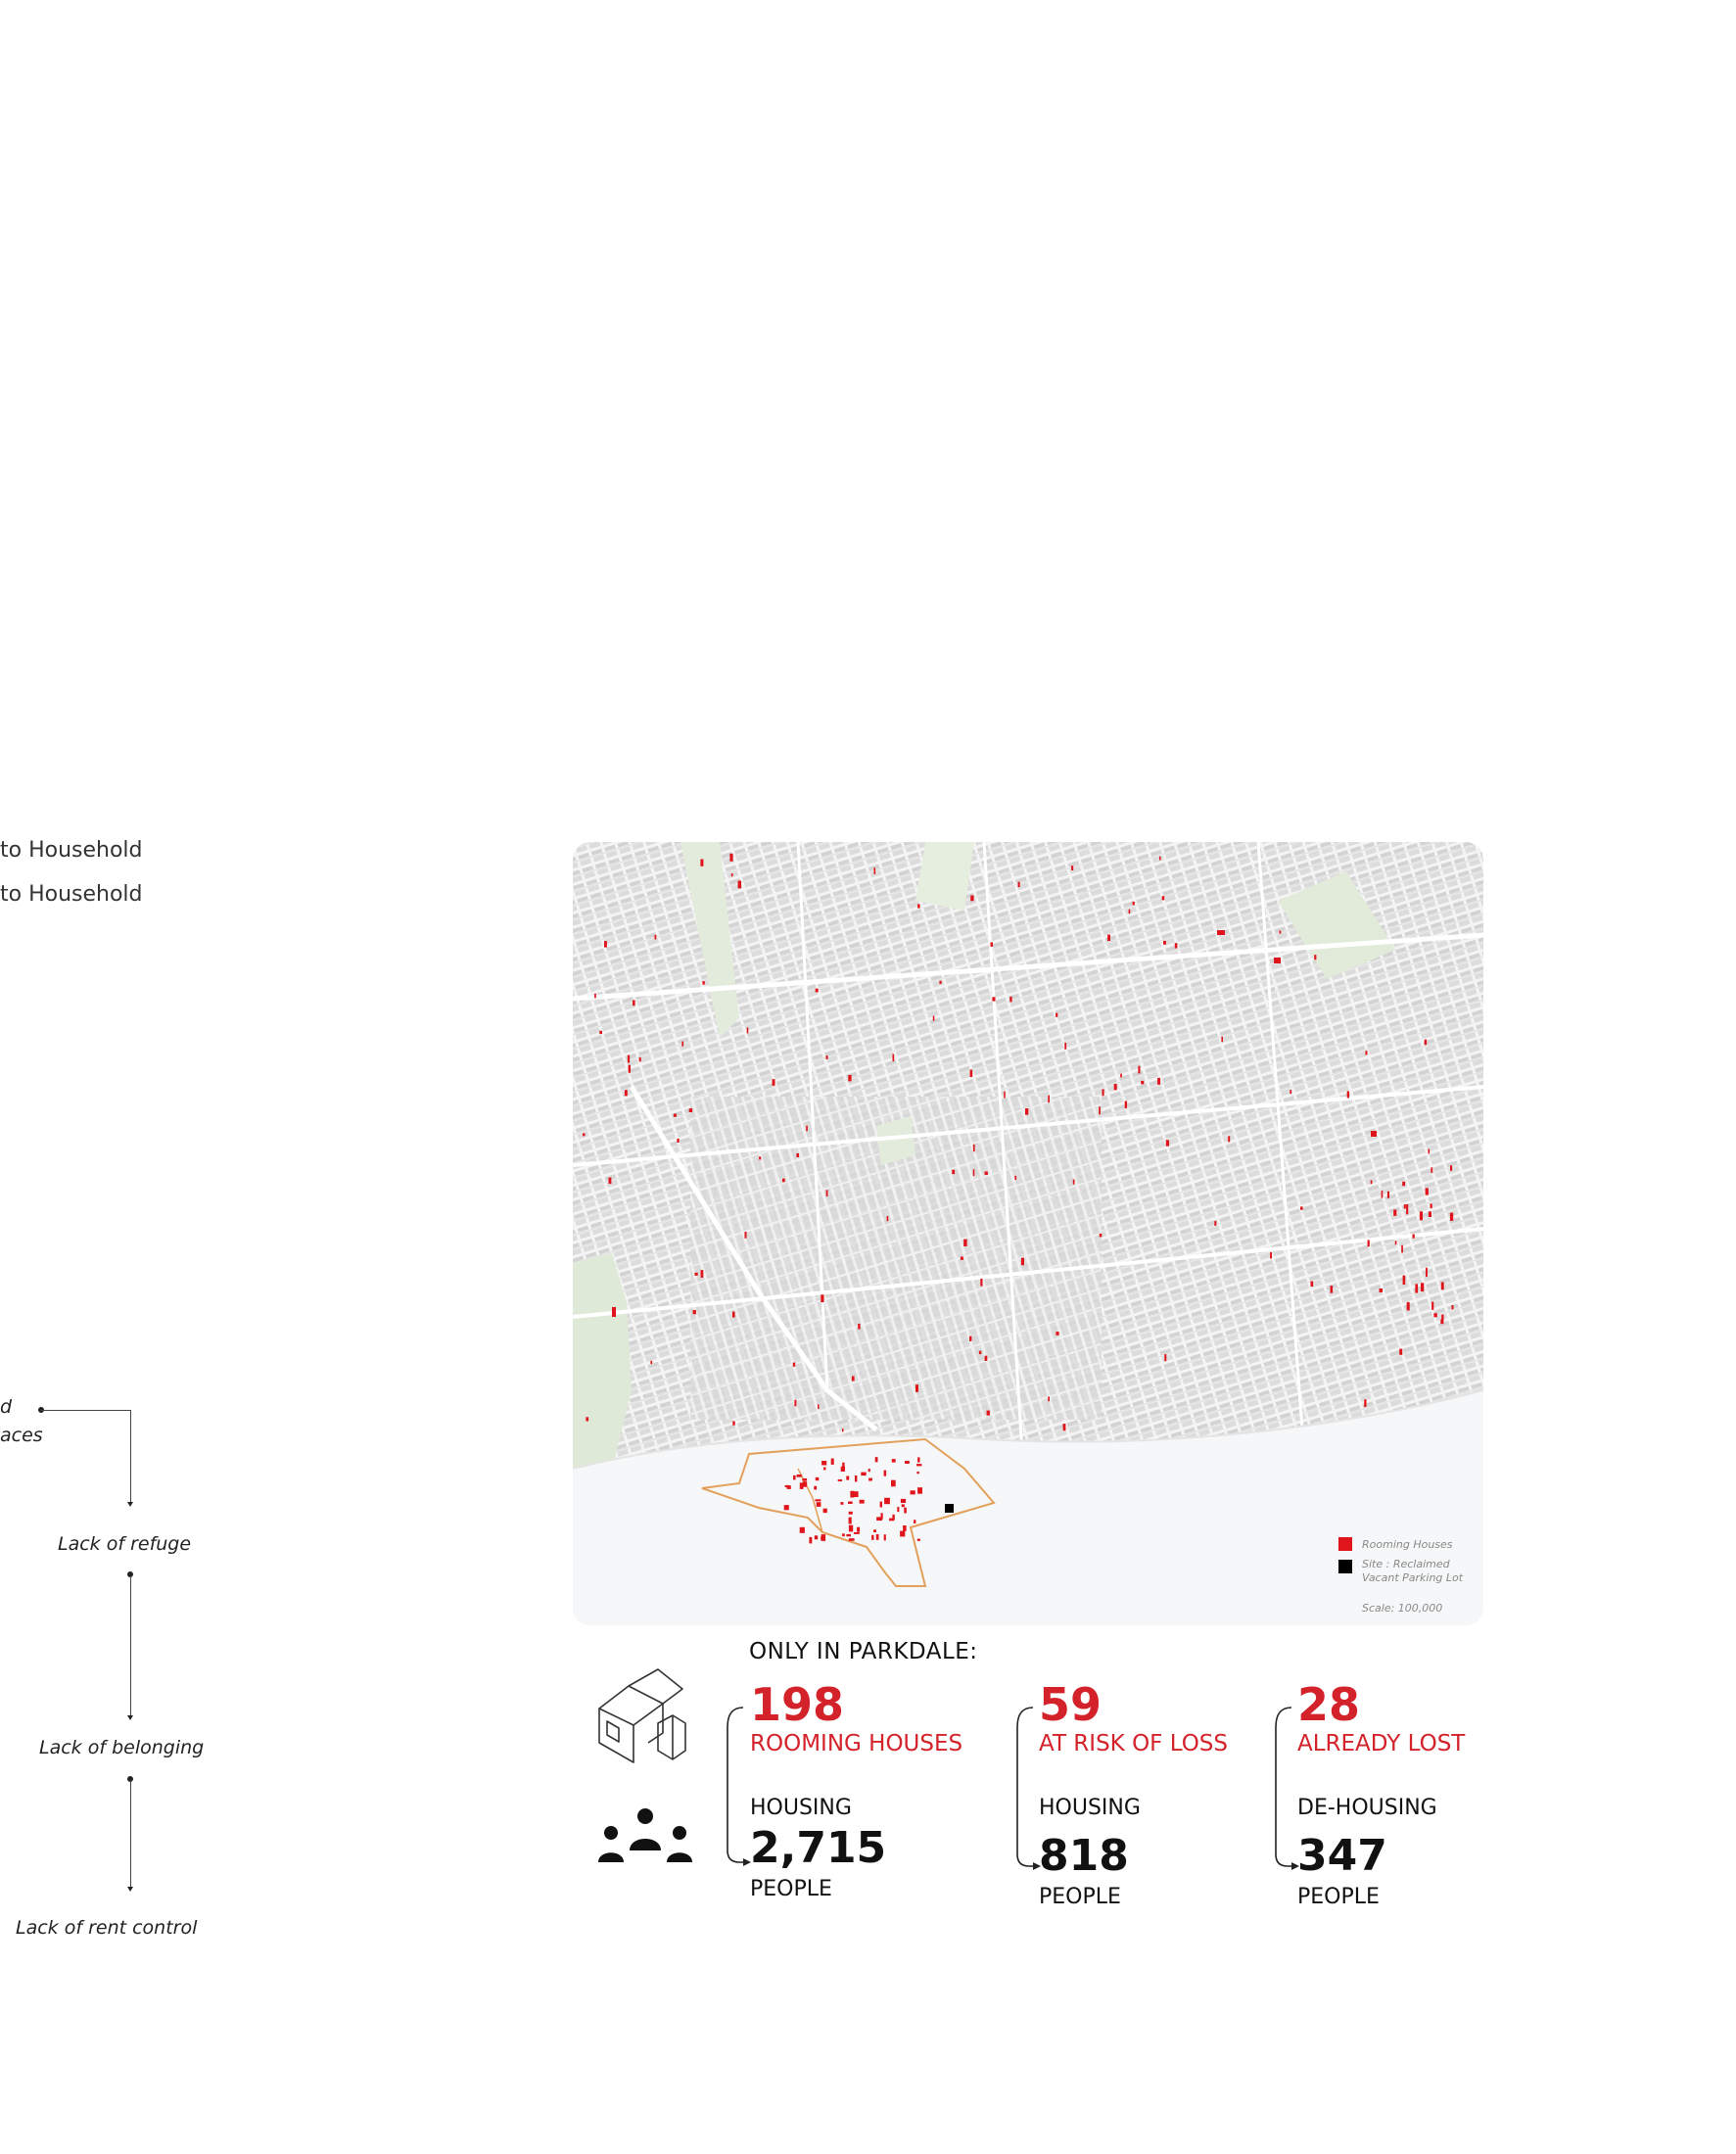 The image size is (1736, 2154). I want to click on stat-people: 2,715, so click(819, 1848).